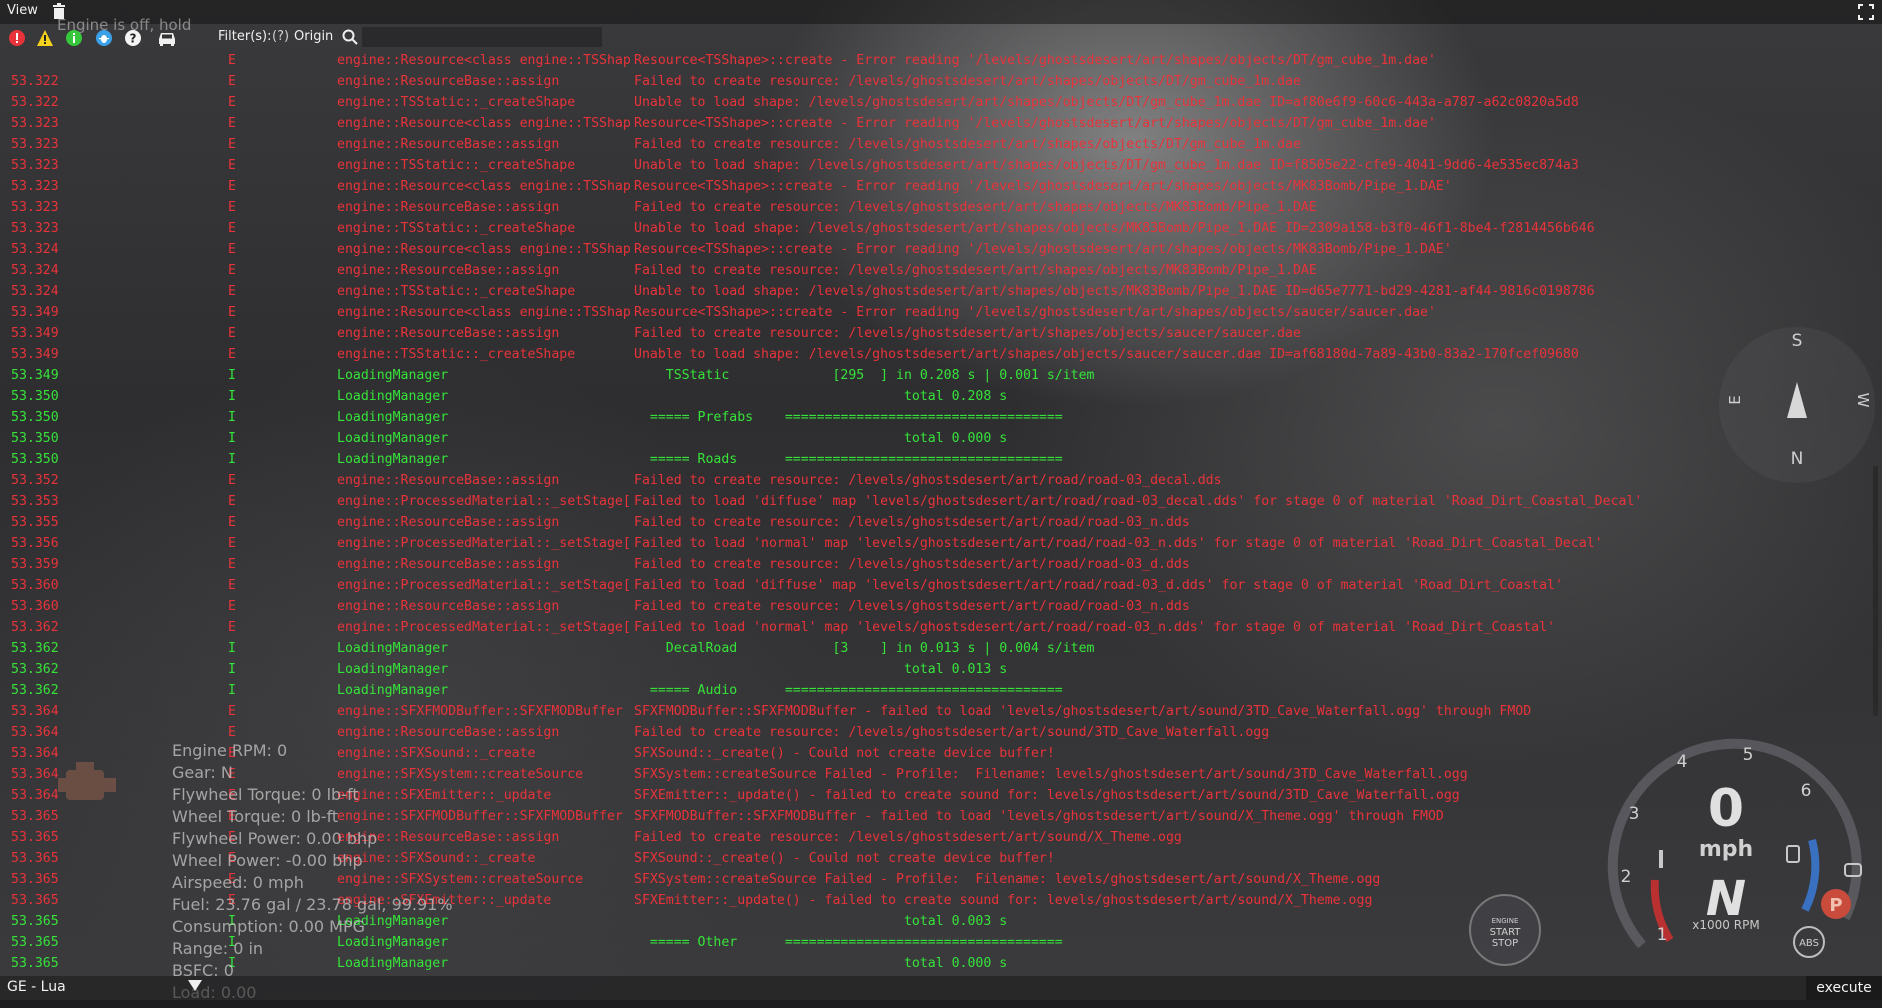 Image resolution: width=1882 pixels, height=1008 pixels. I want to click on help-icon: ?, so click(133, 38).